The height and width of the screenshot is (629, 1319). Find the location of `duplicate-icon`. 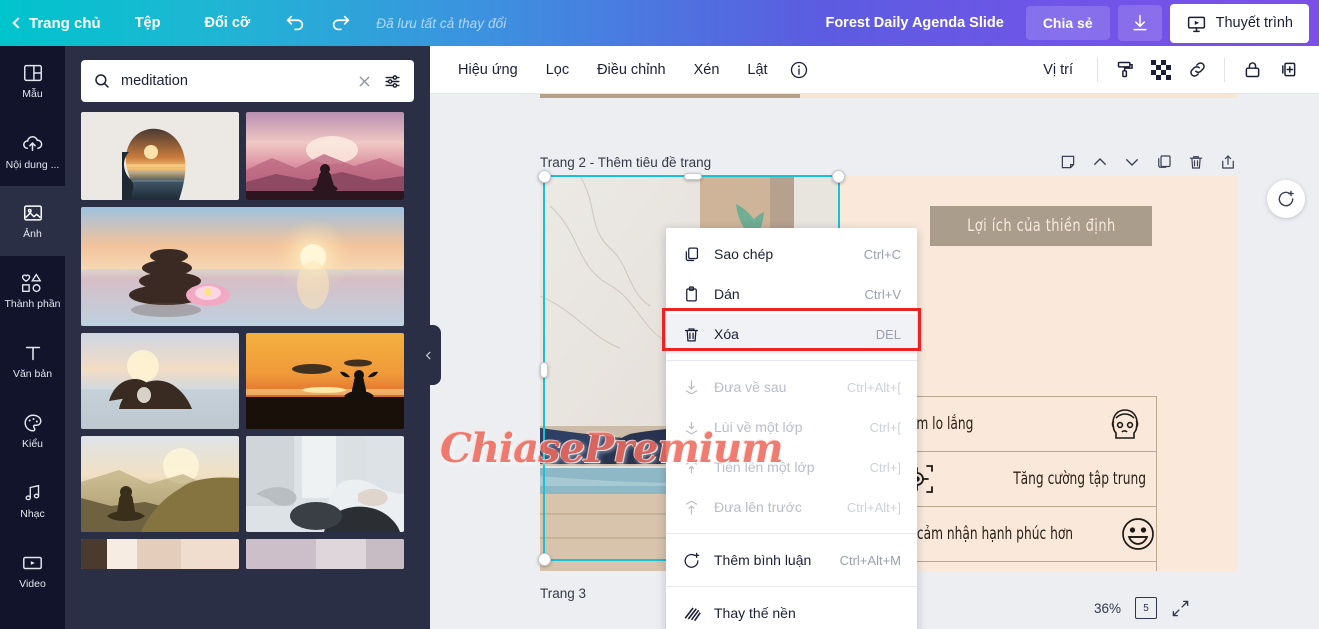

duplicate-icon is located at coordinates (1164, 162).